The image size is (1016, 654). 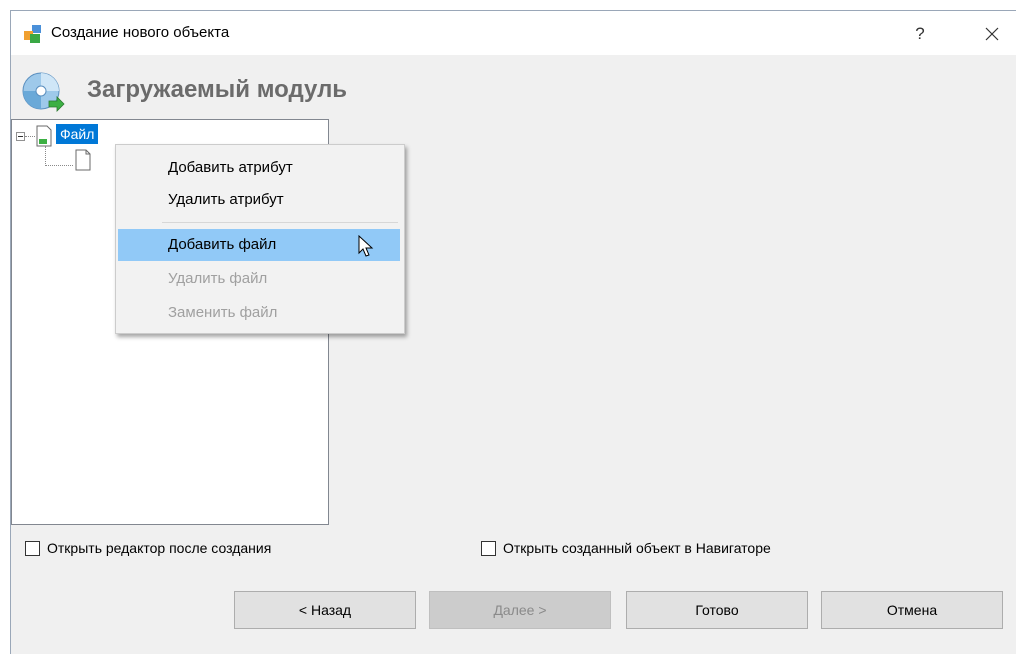 What do you see at coordinates (20, 136) in the screenshot?
I see `tree-collapse-toggle` at bounding box center [20, 136].